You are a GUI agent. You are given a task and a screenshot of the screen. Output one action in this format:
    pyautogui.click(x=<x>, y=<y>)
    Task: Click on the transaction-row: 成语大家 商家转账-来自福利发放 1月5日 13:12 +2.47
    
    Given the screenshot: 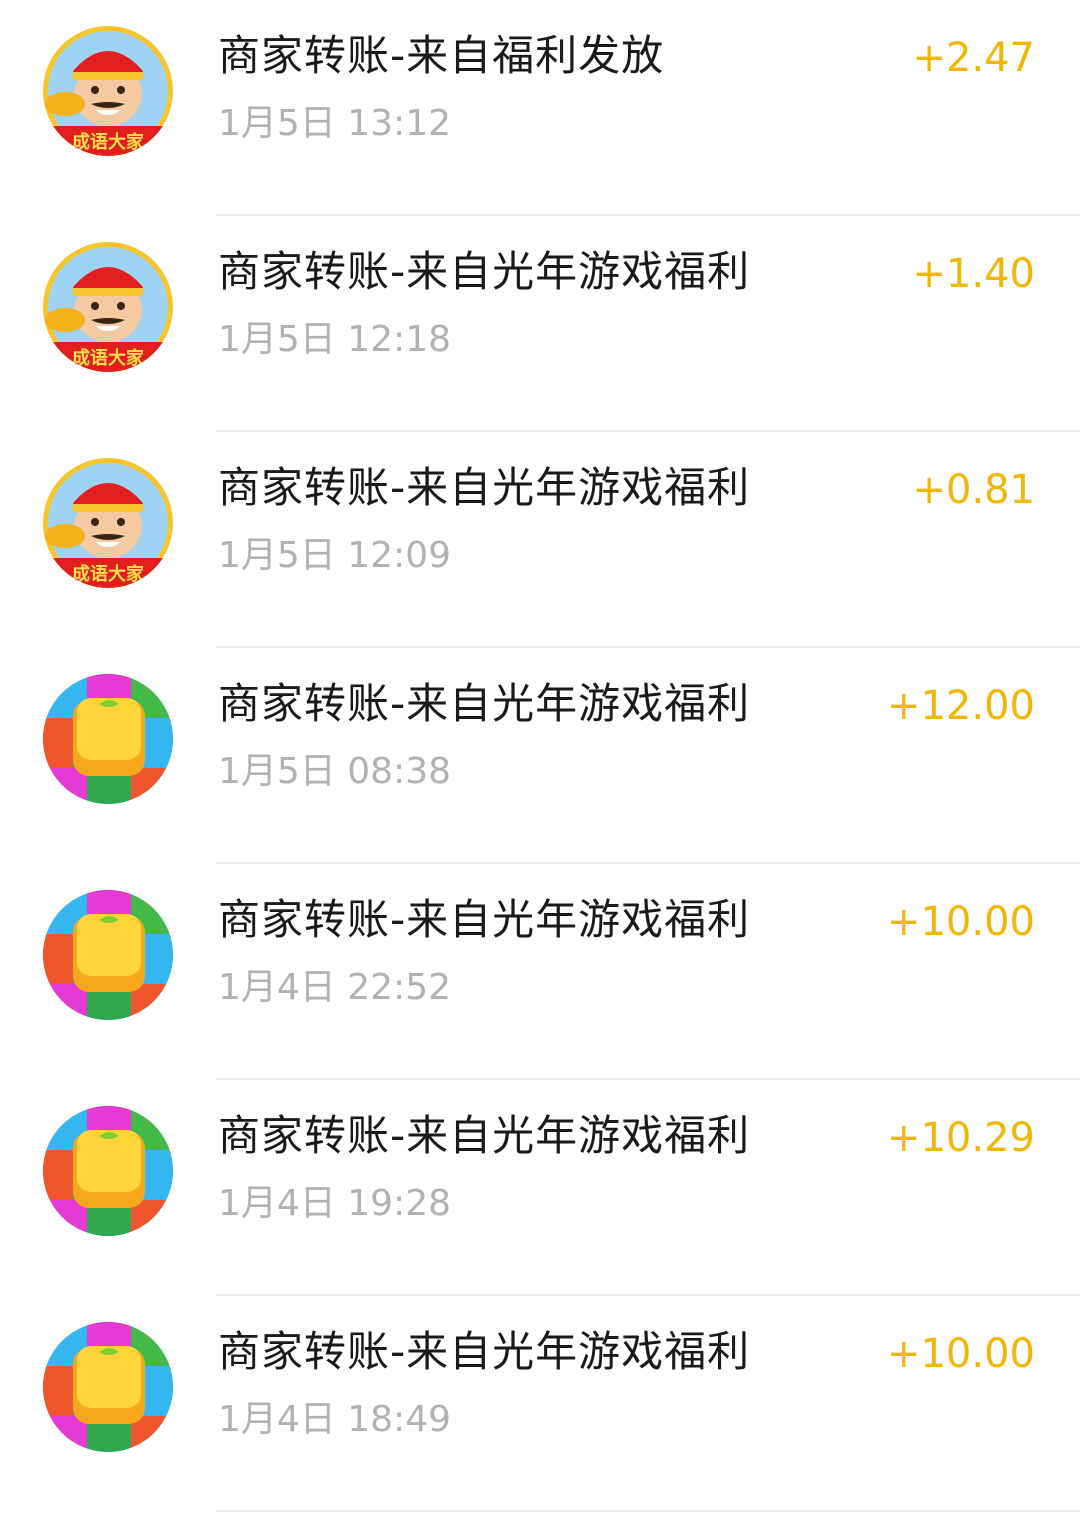 What is the action you would take?
    pyautogui.click(x=540, y=108)
    